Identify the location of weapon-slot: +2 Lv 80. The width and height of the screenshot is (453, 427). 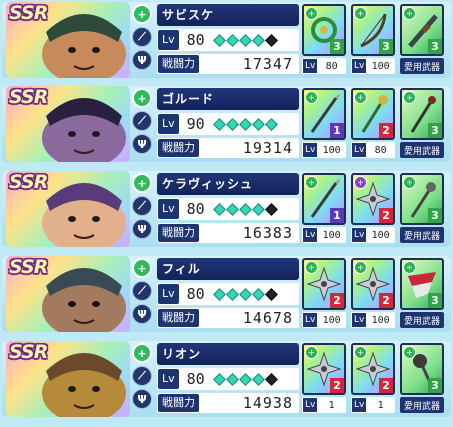
(373, 124).